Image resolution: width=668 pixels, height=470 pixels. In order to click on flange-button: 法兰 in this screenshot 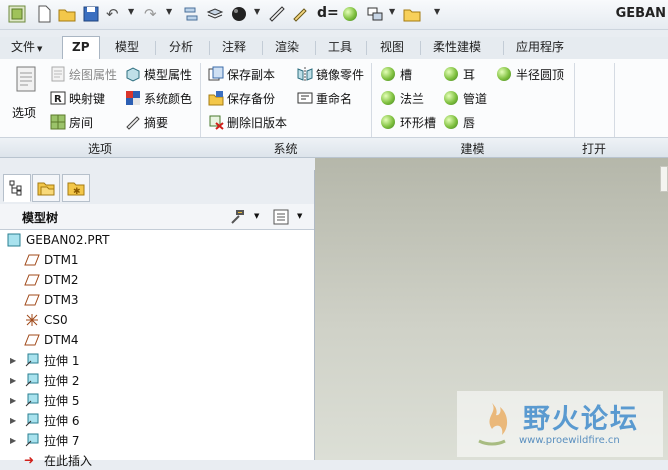, I will do `click(402, 98)`.